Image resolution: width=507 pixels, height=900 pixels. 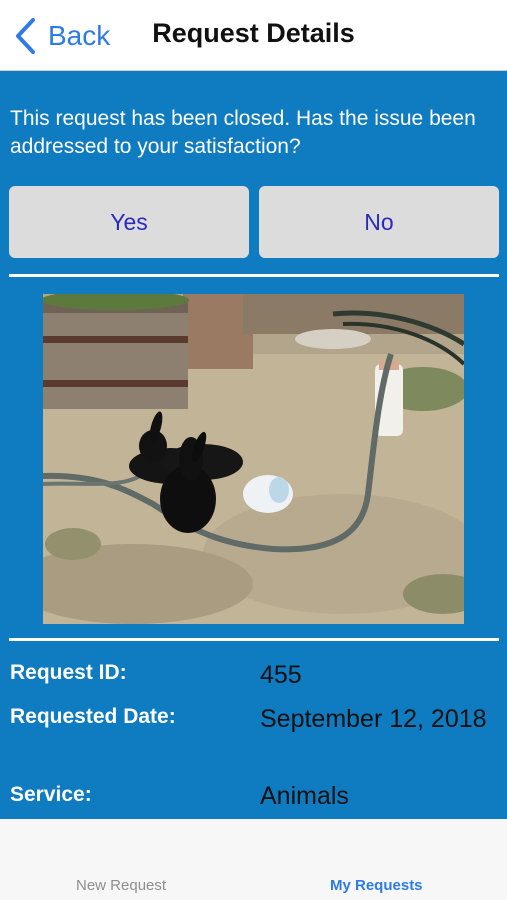 What do you see at coordinates (129, 222) in the screenshot?
I see `yes-button: Yes` at bounding box center [129, 222].